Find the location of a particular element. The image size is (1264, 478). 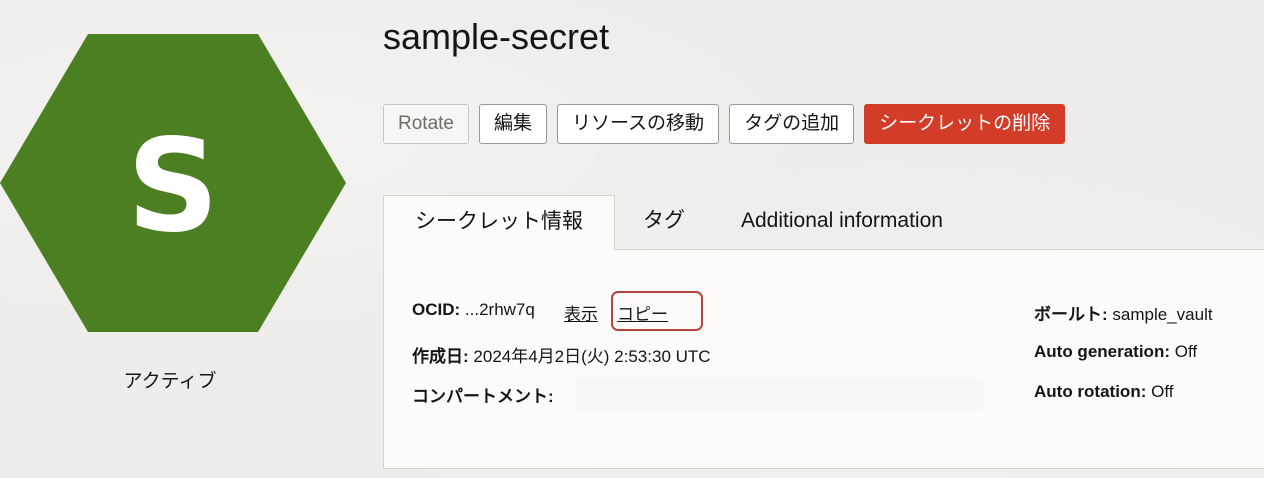

add-tag-button: タグの追加 is located at coordinates (792, 124).